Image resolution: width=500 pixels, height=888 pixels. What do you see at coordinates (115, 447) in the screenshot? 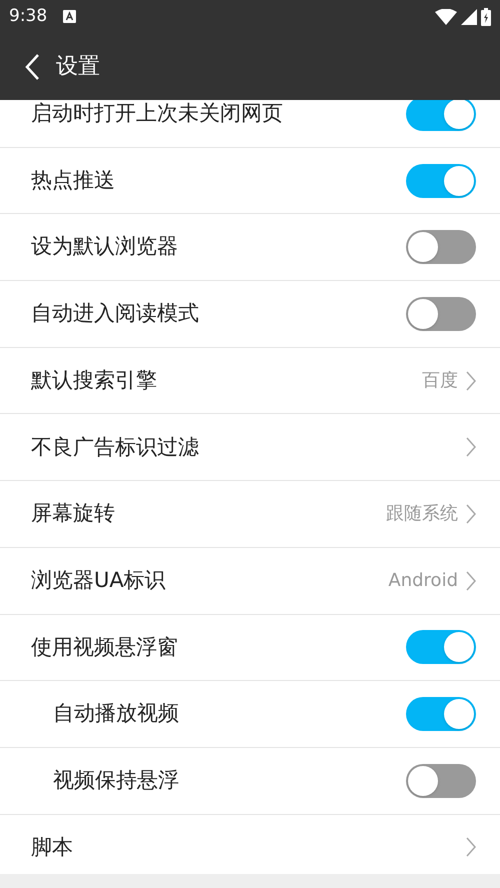
I see `setting-label: 不良广告标识过滤` at bounding box center [115, 447].